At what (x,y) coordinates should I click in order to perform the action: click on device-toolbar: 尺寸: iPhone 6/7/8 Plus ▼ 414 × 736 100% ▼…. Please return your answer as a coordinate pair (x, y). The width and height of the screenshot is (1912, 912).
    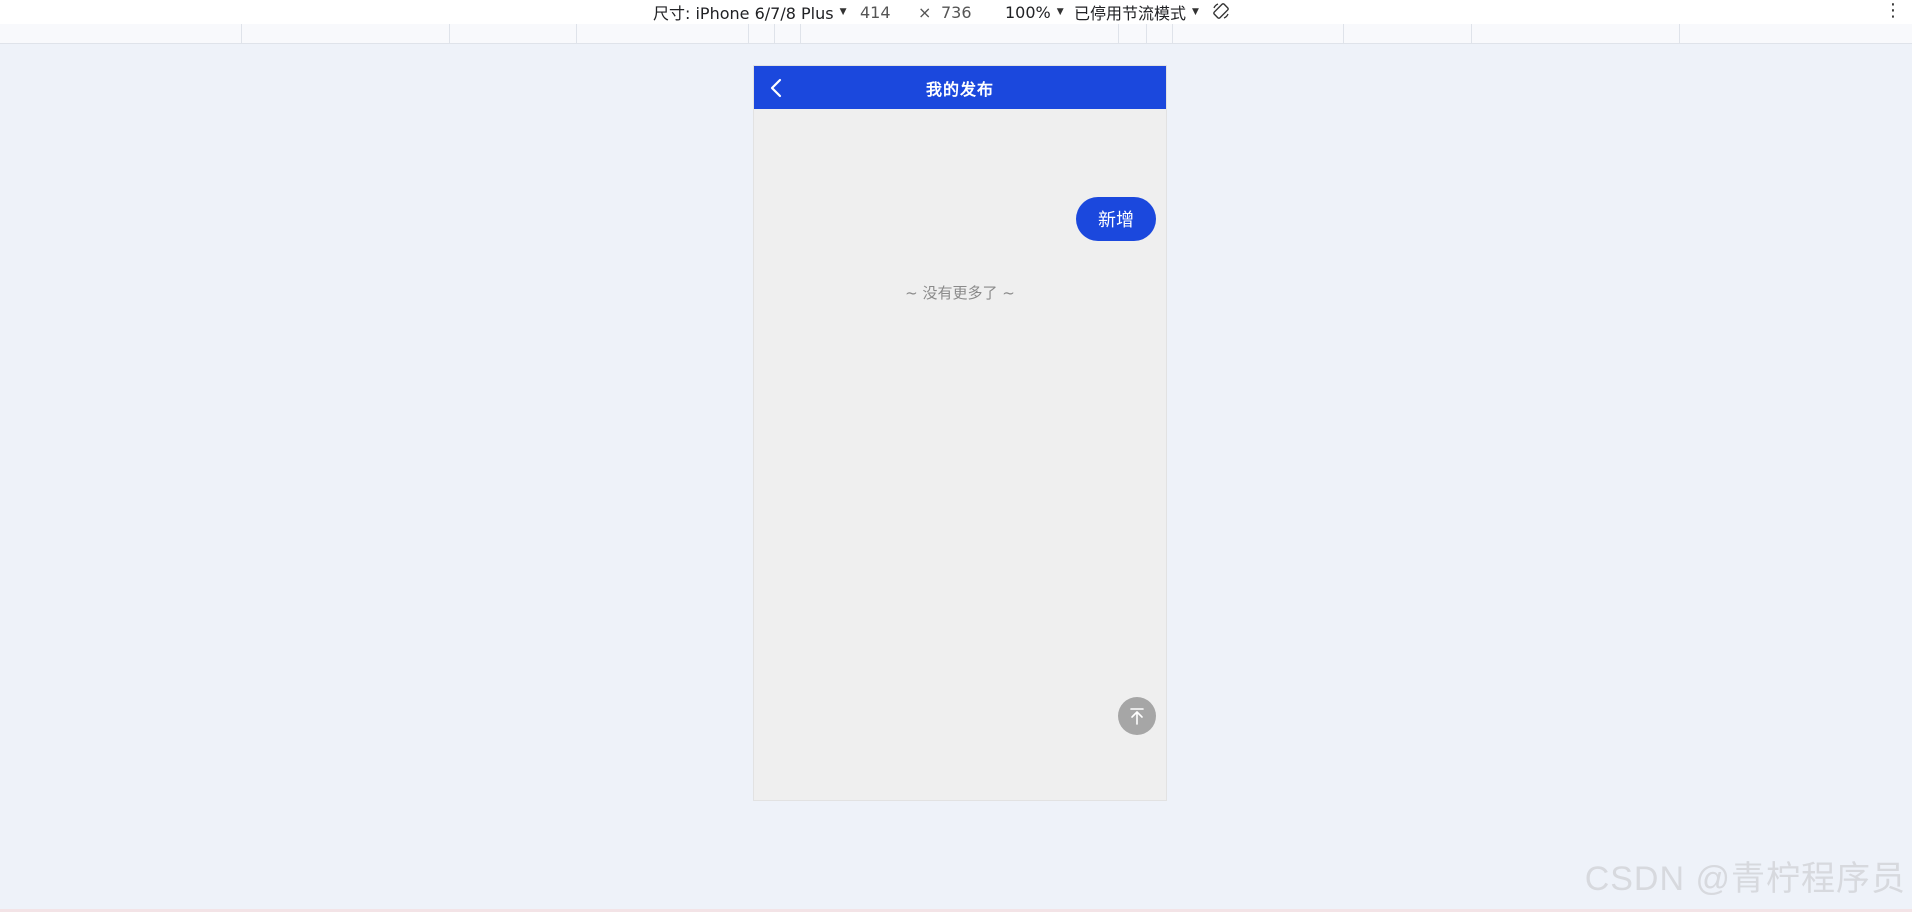
    Looking at the image, I should click on (956, 12).